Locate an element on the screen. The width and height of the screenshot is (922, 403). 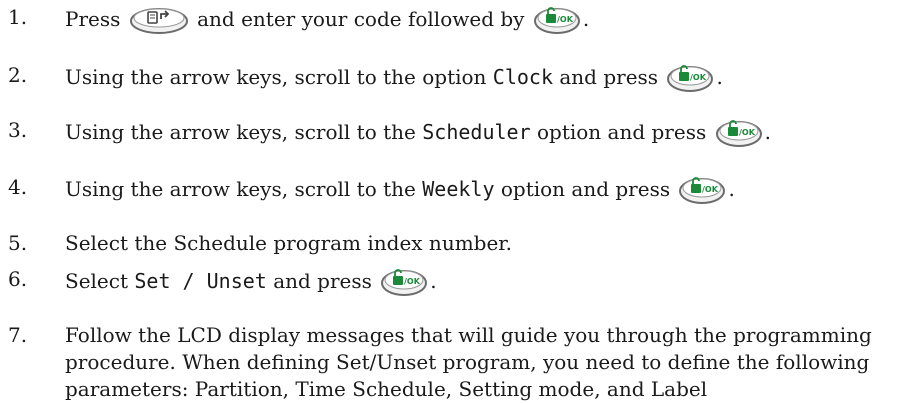
menu-option-code: Scheduler is located at coordinates (476, 132).